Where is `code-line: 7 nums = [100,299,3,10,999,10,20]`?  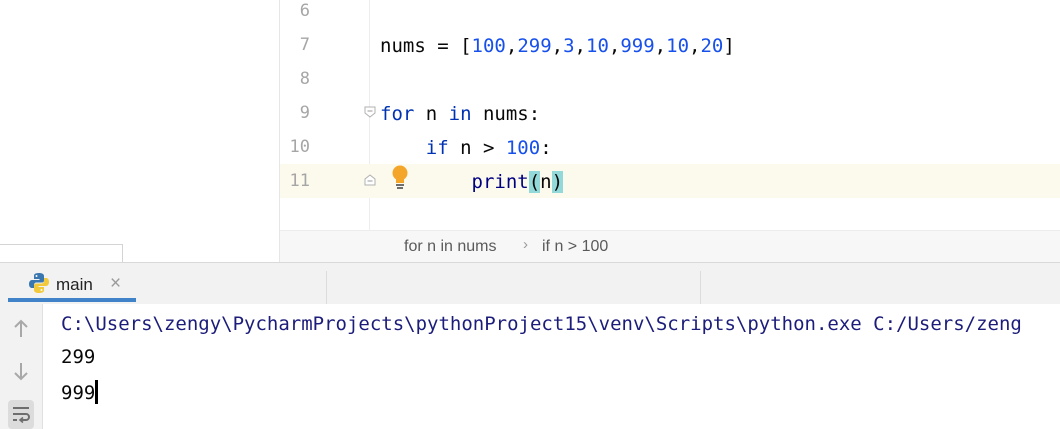 code-line: 7 nums = [100,299,3,10,999,10,20] is located at coordinates (670, 45).